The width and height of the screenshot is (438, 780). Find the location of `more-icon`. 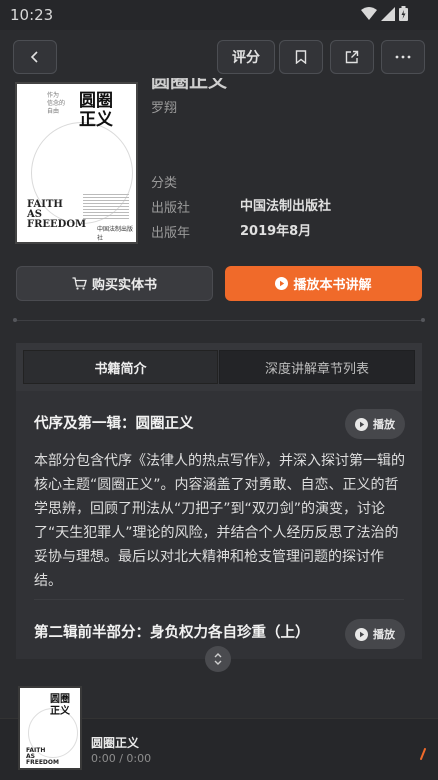

more-icon is located at coordinates (403, 57).